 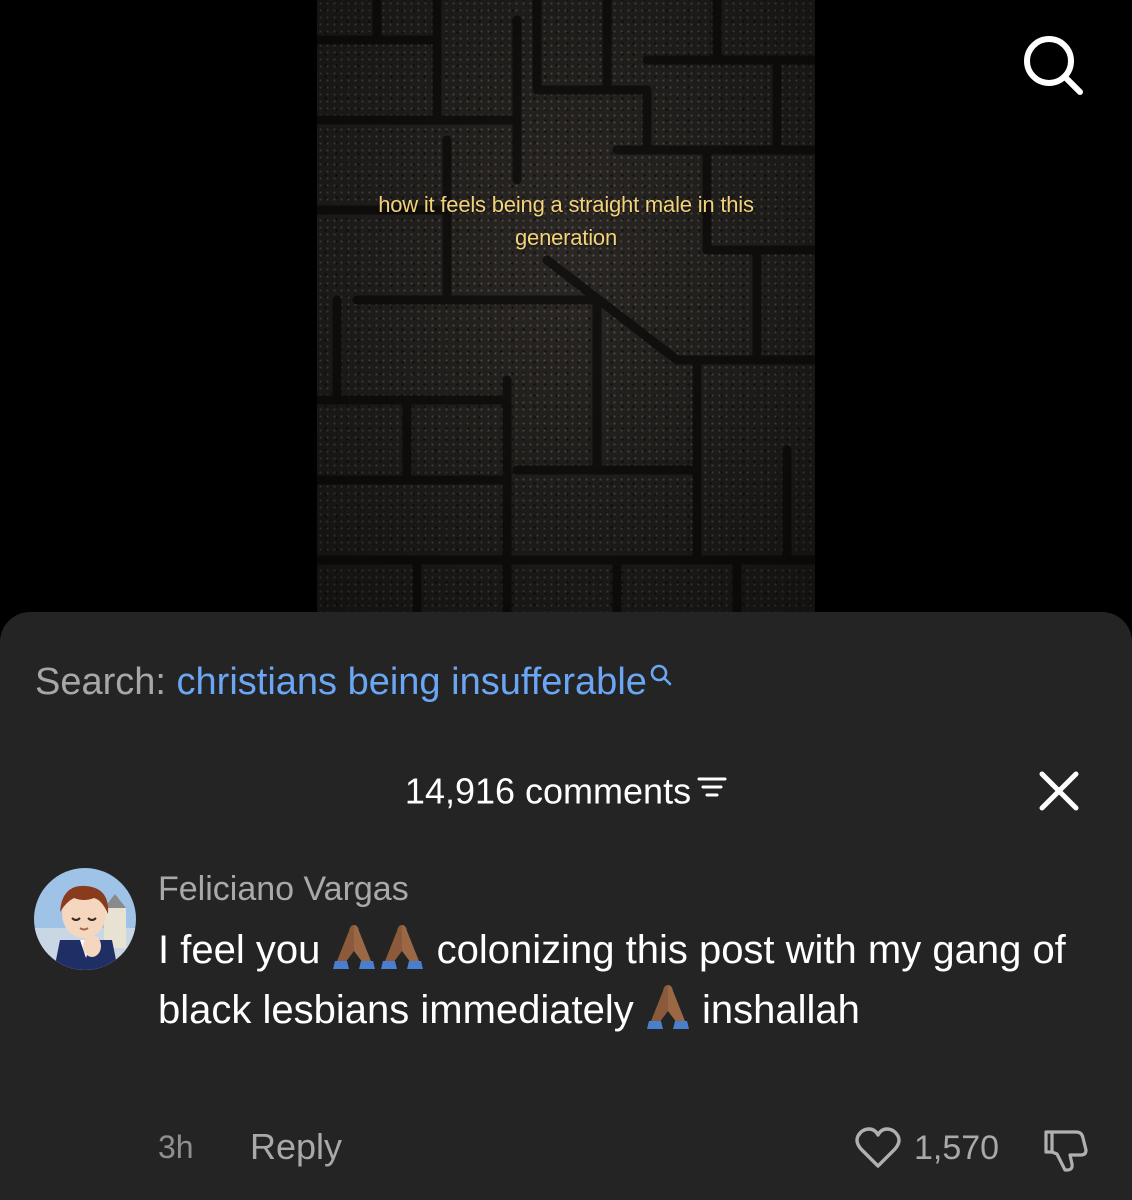 I want to click on dislike-icon, so click(x=1066, y=1151).